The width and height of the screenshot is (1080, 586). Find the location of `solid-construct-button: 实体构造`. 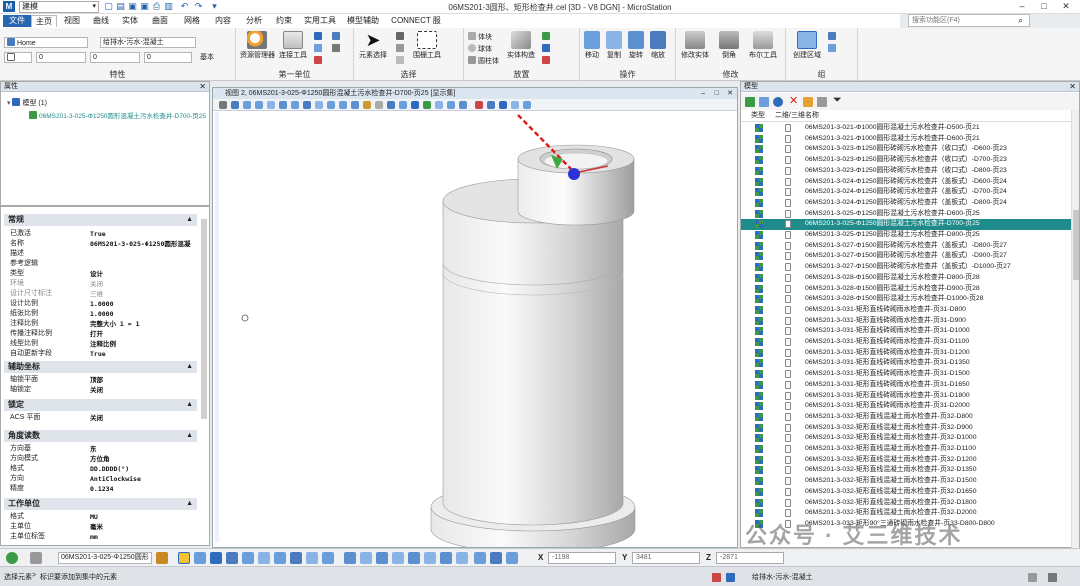

solid-construct-button: 实体构造 is located at coordinates (521, 49).